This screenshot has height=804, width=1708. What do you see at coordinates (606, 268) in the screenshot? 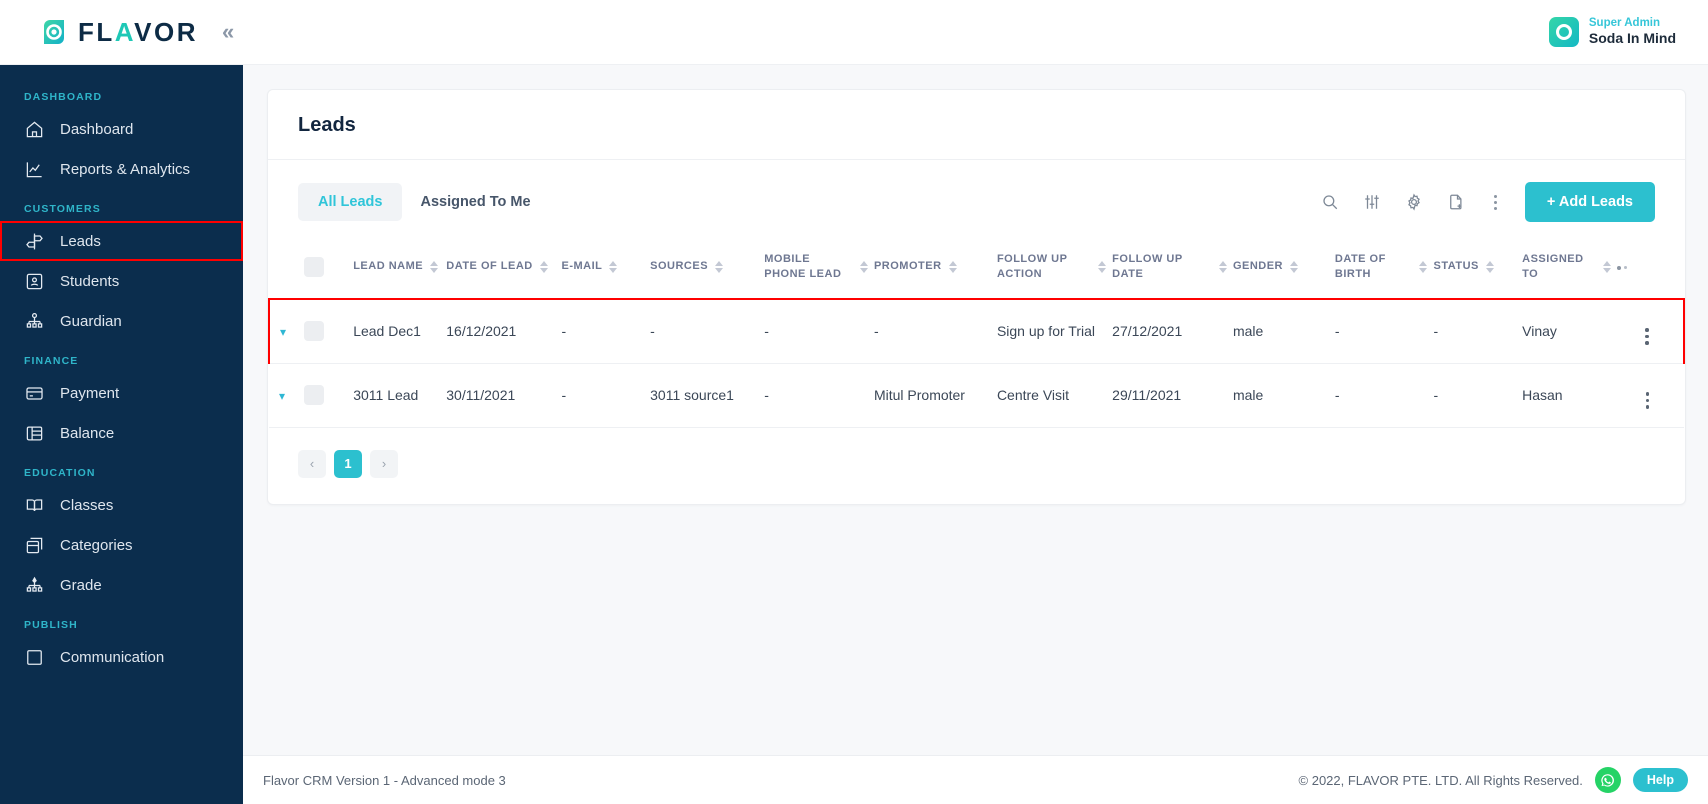
I see `col-header-email: E-MAIL` at bounding box center [606, 268].